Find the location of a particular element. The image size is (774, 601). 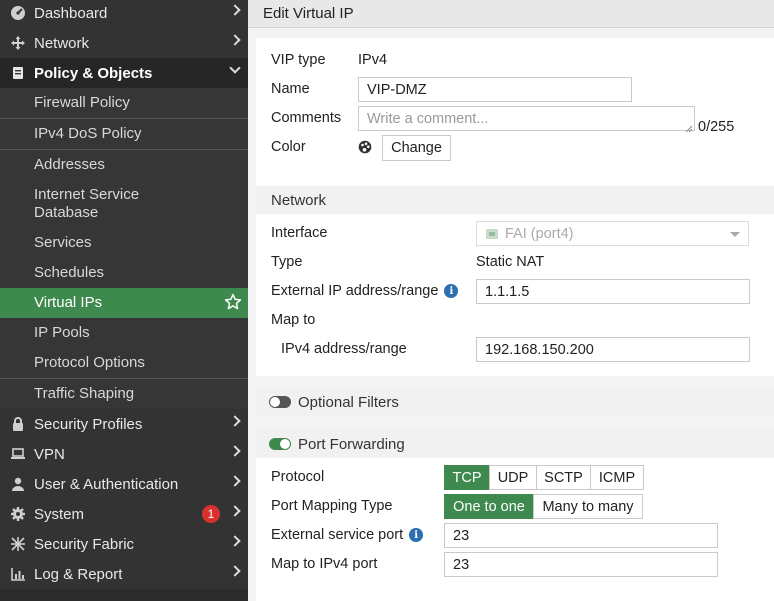

mapping-one-to-one-button: One to one is located at coordinates (489, 506).